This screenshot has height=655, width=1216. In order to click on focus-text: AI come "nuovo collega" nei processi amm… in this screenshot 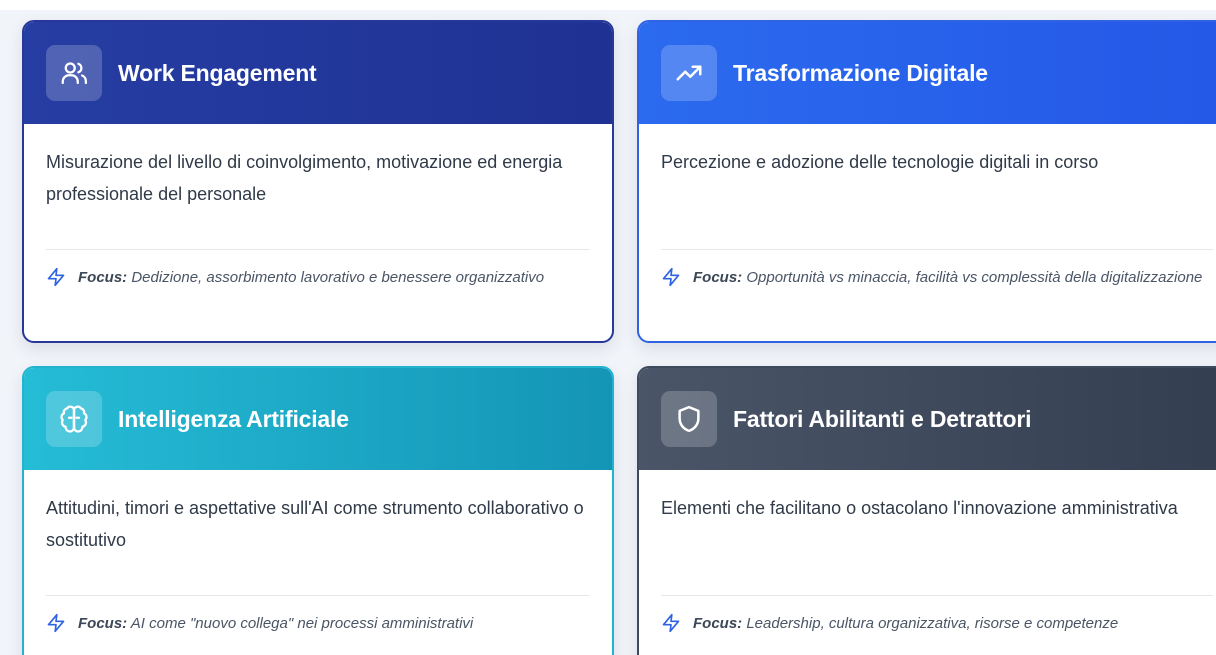, I will do `click(300, 623)`.